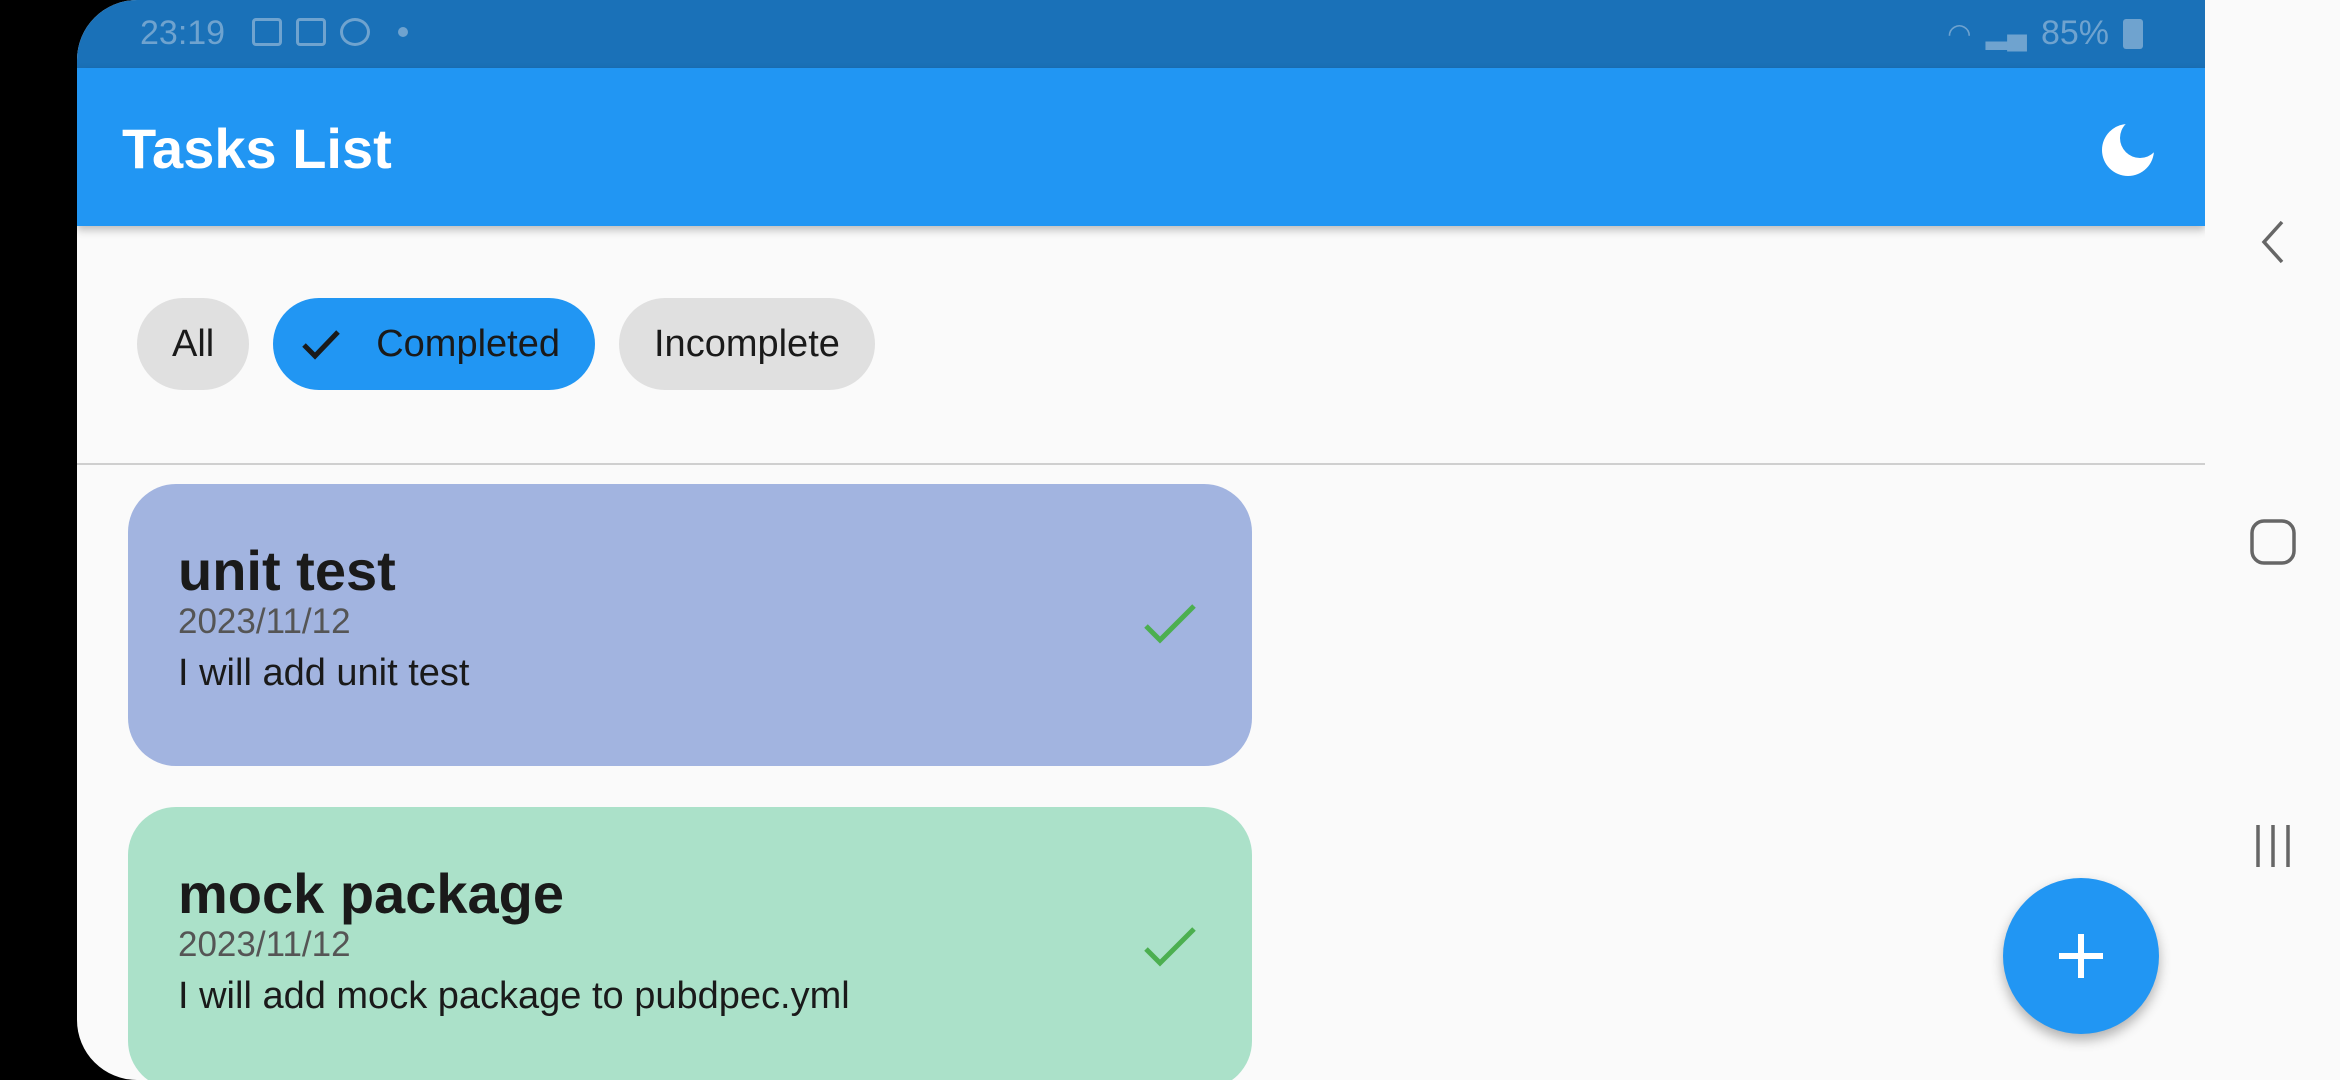 This screenshot has height=1080, width=2340. I want to click on home-icon, so click(2273, 542).